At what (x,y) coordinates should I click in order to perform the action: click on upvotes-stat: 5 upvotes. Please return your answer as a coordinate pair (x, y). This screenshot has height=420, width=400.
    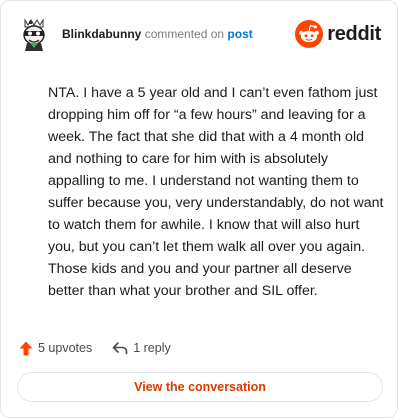
    Looking at the image, I should click on (55, 348).